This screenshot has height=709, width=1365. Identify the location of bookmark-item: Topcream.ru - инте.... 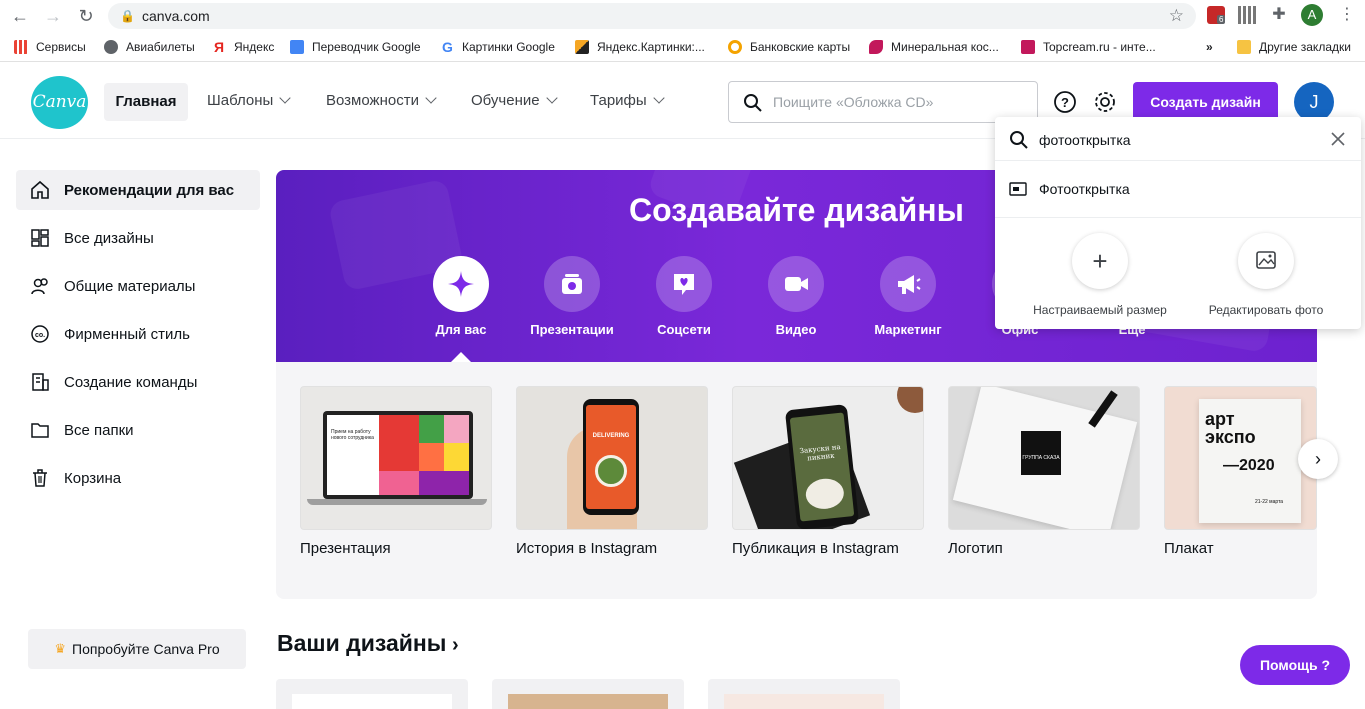
(1088, 47).